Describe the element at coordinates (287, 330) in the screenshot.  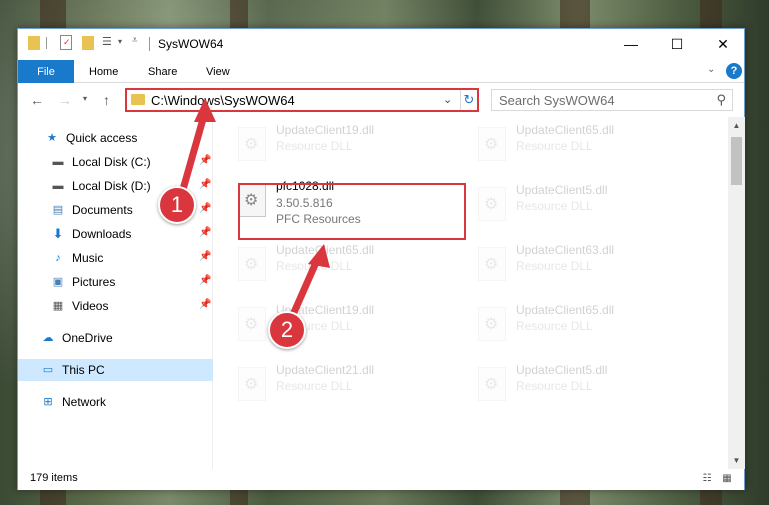
I see `step-2-badge: 2` at that location.